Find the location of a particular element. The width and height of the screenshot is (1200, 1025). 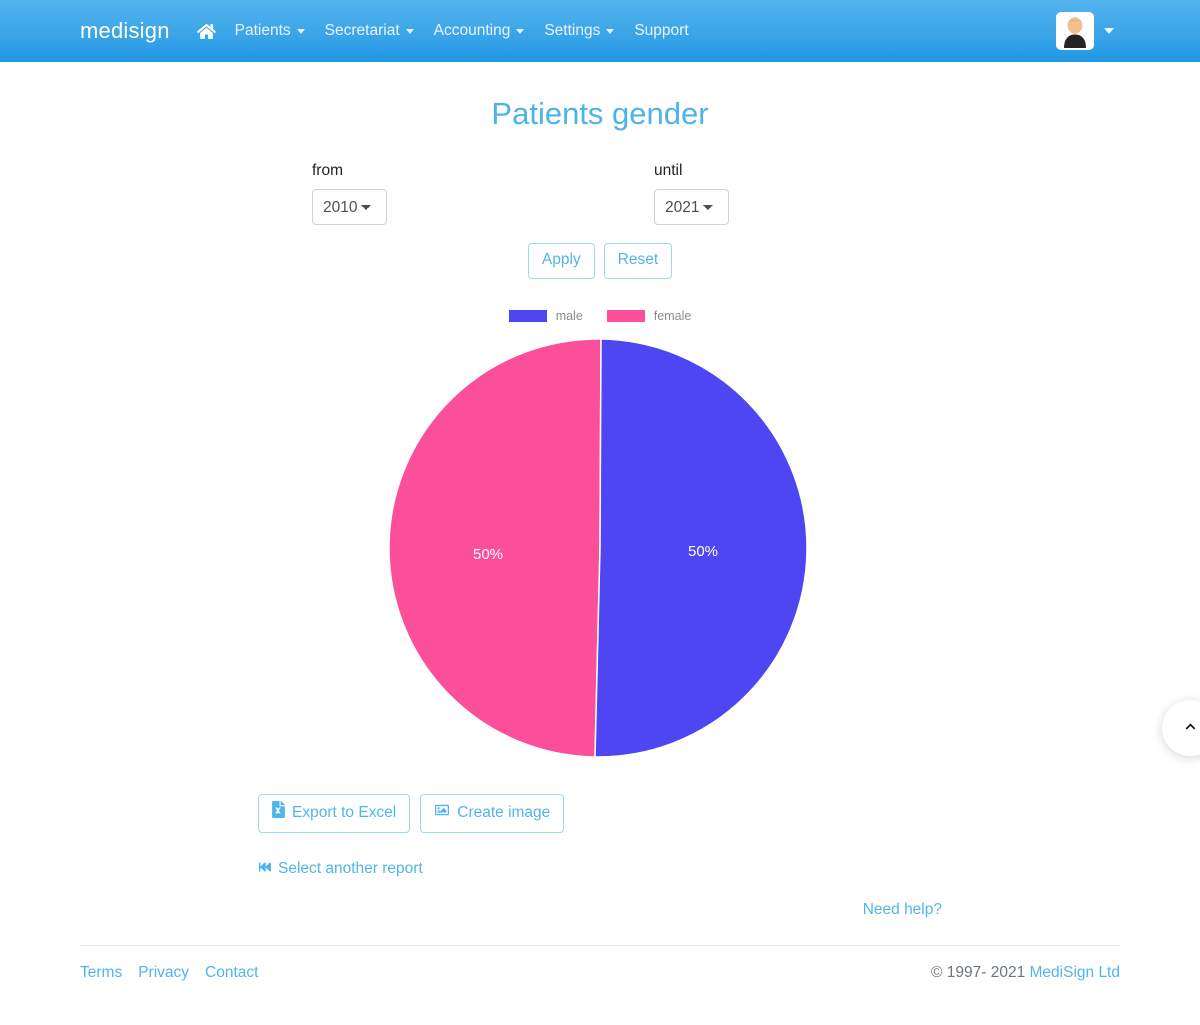

nav-item-patients-label: Patients is located at coordinates (262, 30).